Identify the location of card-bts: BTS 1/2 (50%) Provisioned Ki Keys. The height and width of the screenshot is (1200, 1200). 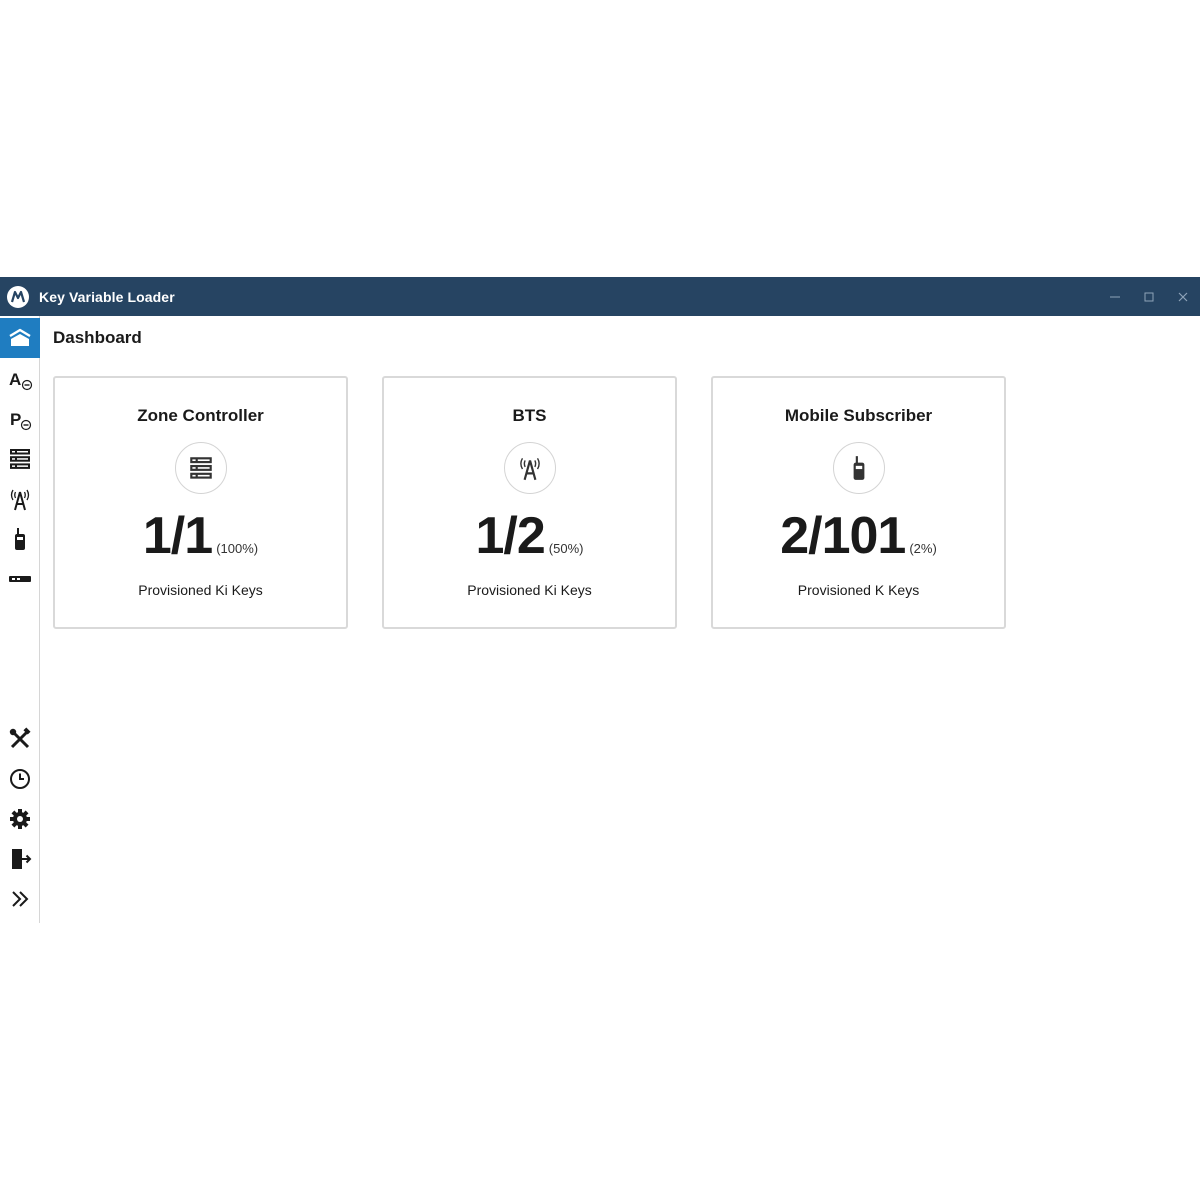
(529, 502).